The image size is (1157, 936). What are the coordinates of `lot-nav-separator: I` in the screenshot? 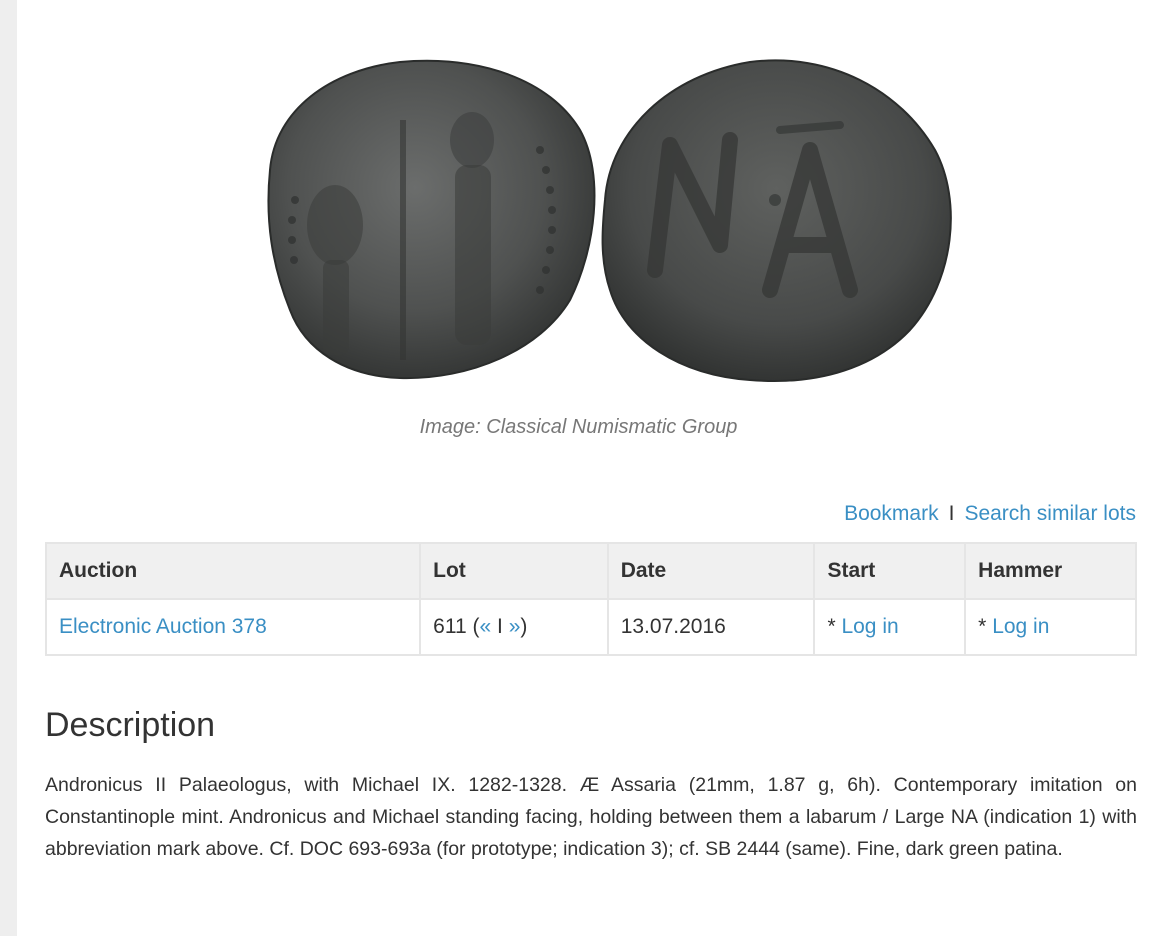 It's located at (500, 626).